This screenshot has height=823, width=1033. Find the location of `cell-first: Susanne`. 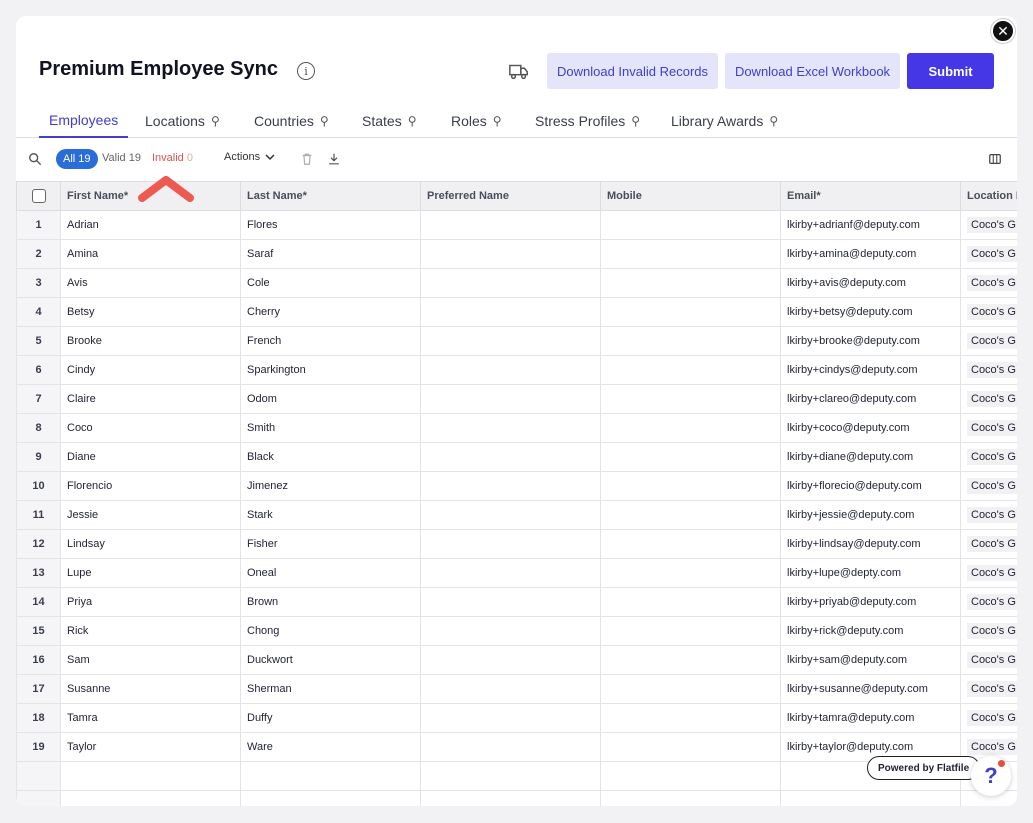

cell-first: Susanne is located at coordinates (150, 689).